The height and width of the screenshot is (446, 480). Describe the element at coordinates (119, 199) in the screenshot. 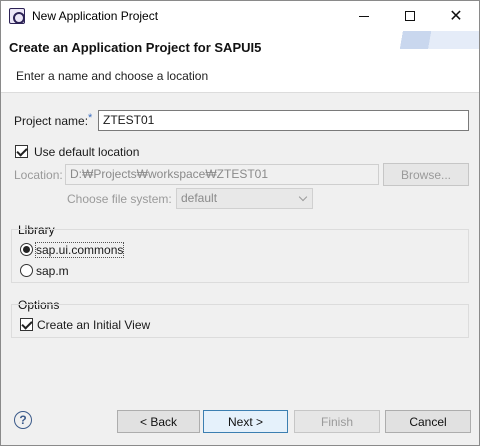

I see `file-system-label: Choose file system:` at that location.